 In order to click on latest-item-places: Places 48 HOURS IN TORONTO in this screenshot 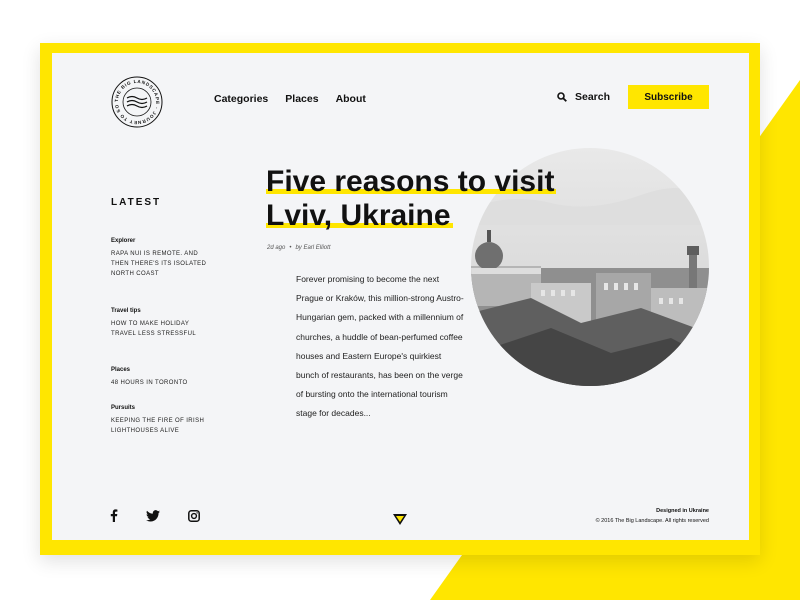, I will do `click(161, 377)`.